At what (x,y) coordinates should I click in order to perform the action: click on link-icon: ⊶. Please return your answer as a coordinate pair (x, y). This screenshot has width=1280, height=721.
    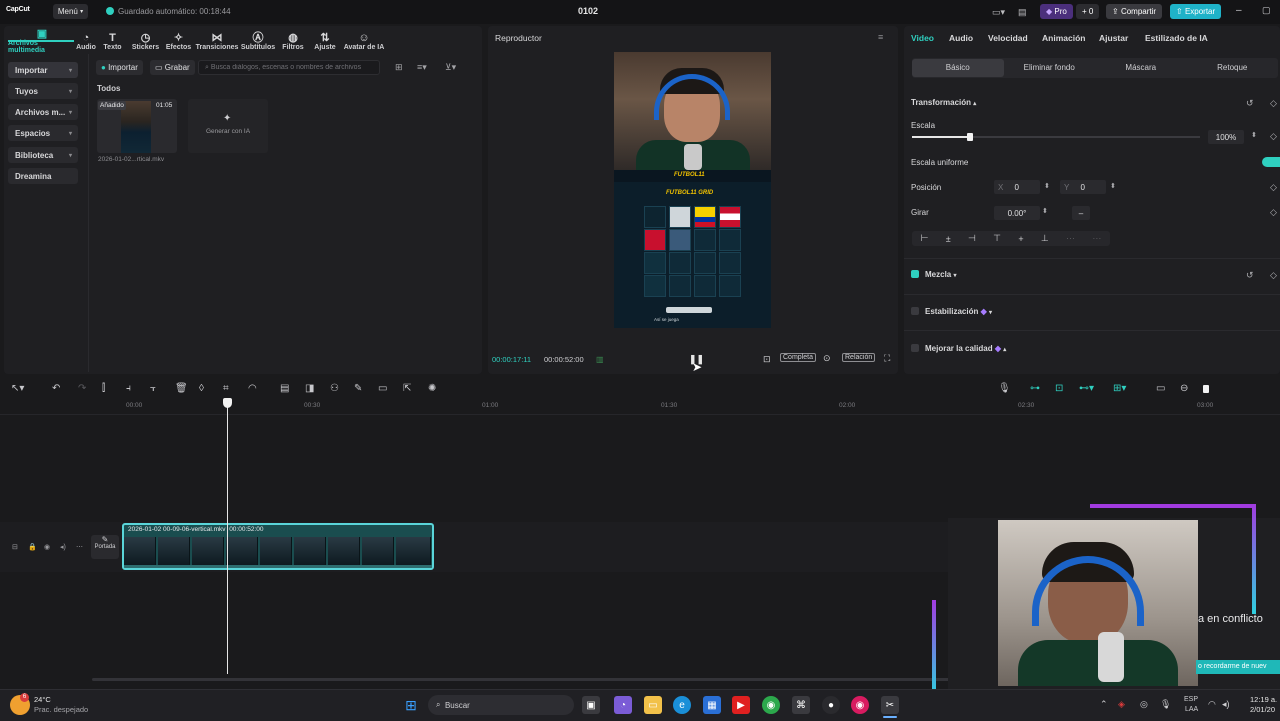
    Looking at the image, I should click on (1035, 388).